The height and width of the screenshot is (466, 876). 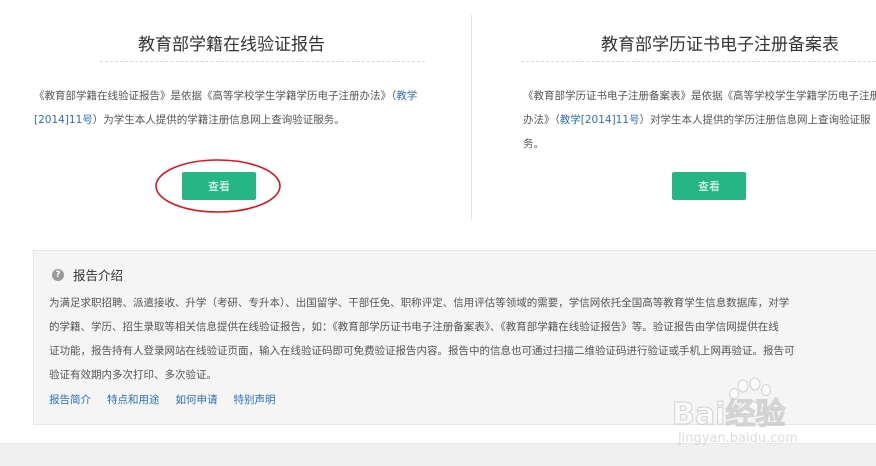 I want to click on card-title: 教育部学历证书电子注册备案表, so click(x=720, y=45).